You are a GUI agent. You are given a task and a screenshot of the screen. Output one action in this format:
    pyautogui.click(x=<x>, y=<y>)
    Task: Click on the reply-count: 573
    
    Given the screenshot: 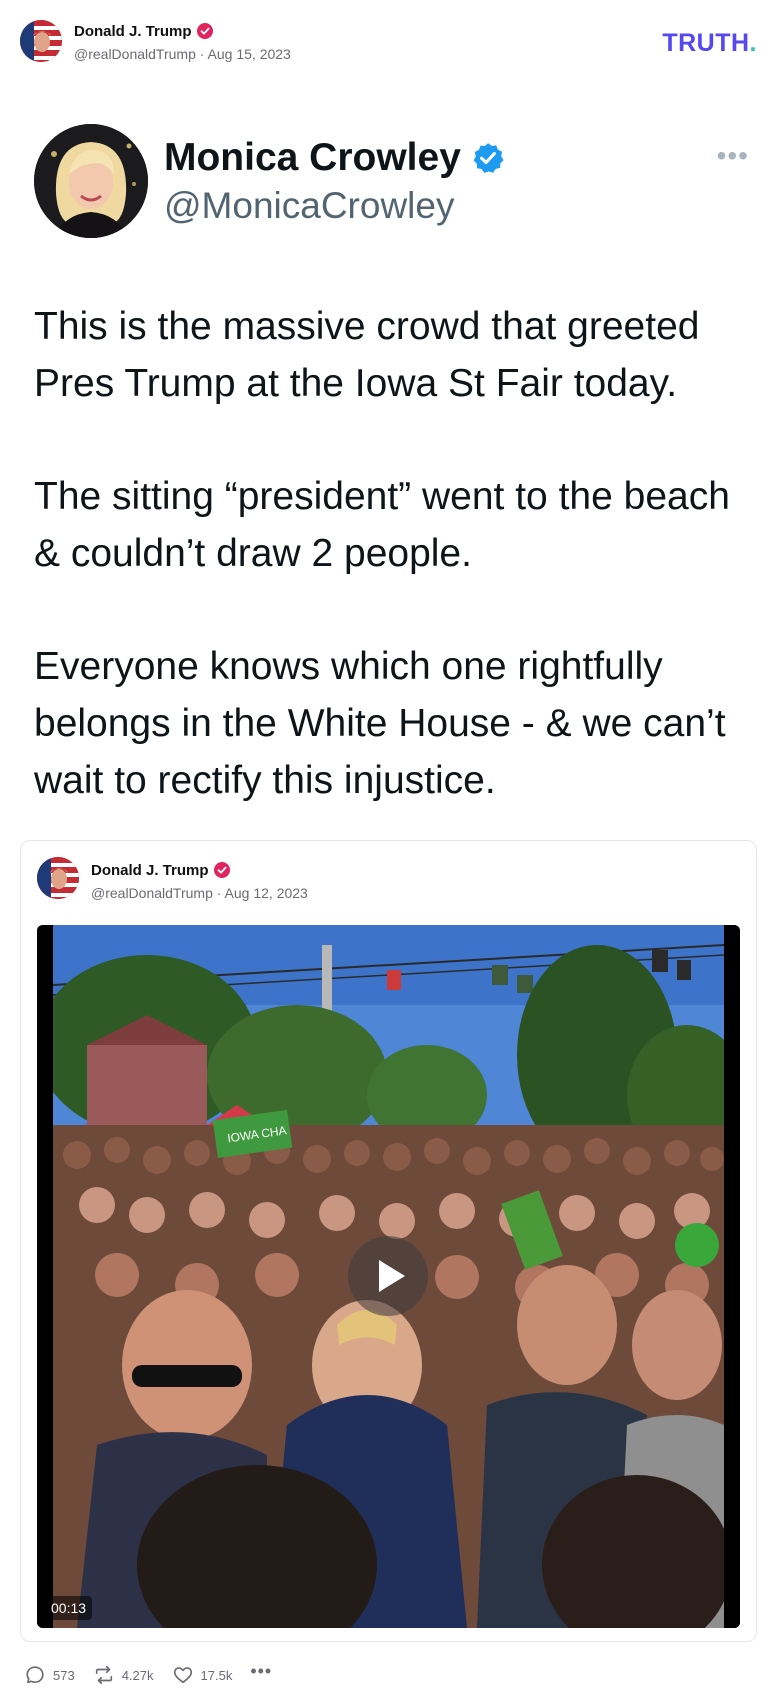 What is the action you would take?
    pyautogui.click(x=64, y=1675)
    